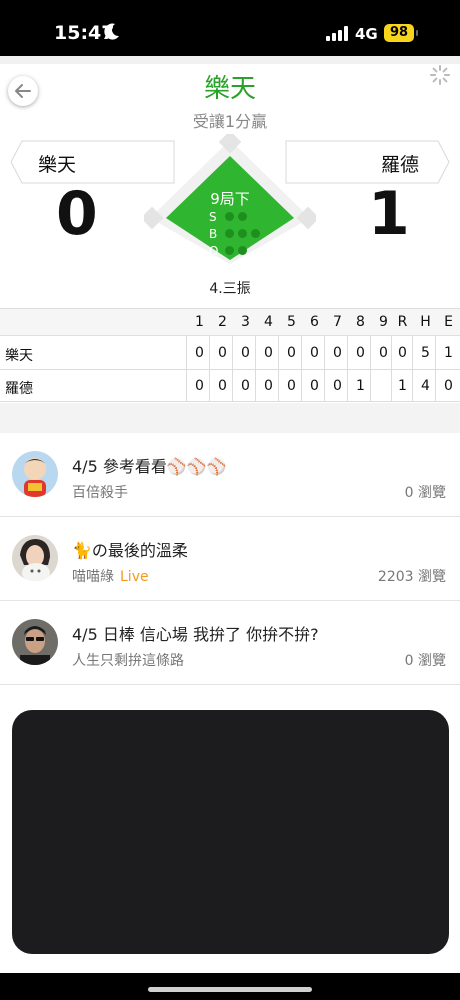  Describe the element at coordinates (230, 559) in the screenshot. I see `post-item: 🐈の最後的溫柔 喵喵綠 Live 2203 瀏覽` at that location.